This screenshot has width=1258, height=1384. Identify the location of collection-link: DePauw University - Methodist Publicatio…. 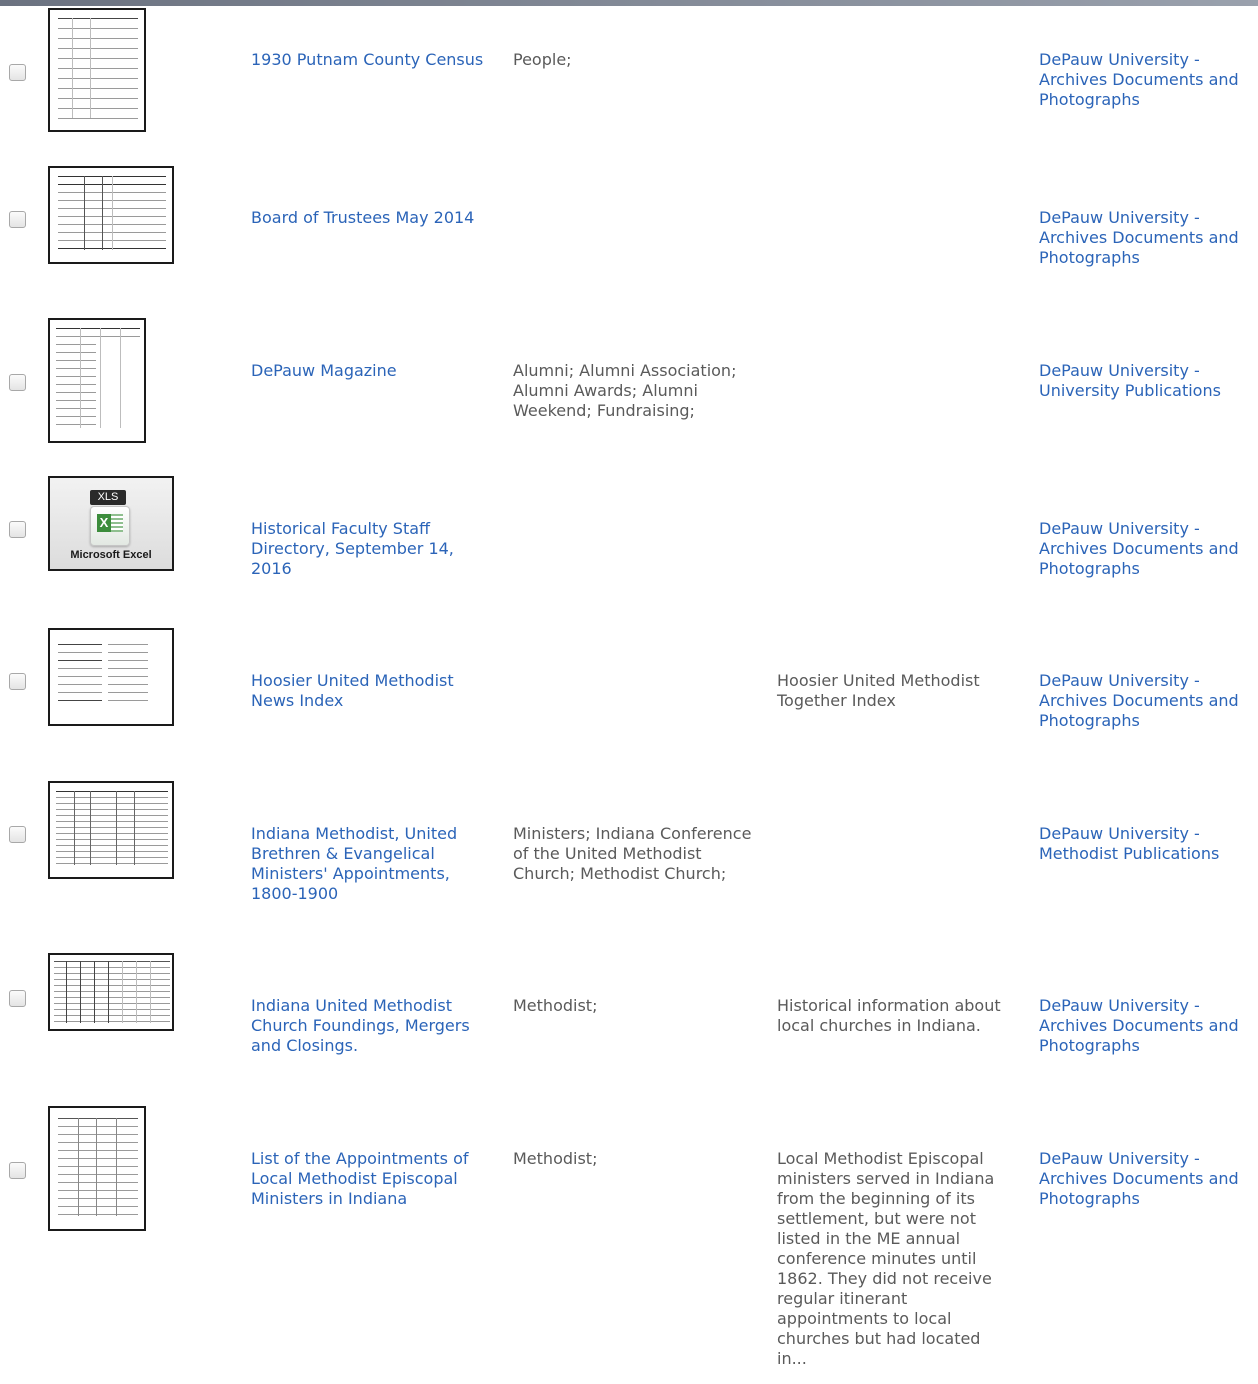
(1148, 844).